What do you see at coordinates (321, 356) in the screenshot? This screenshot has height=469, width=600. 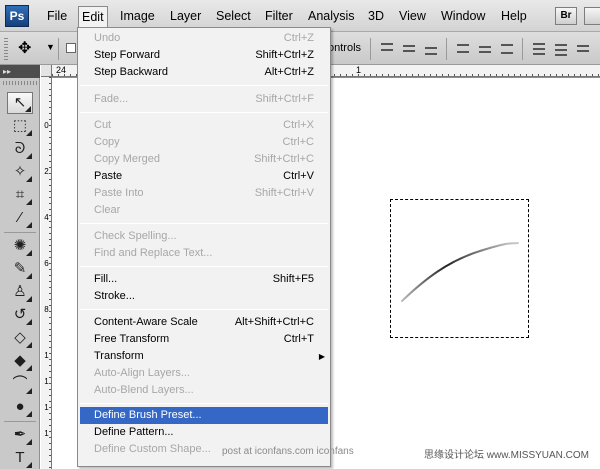 I see `submenu-arrow-icon: ▶` at bounding box center [321, 356].